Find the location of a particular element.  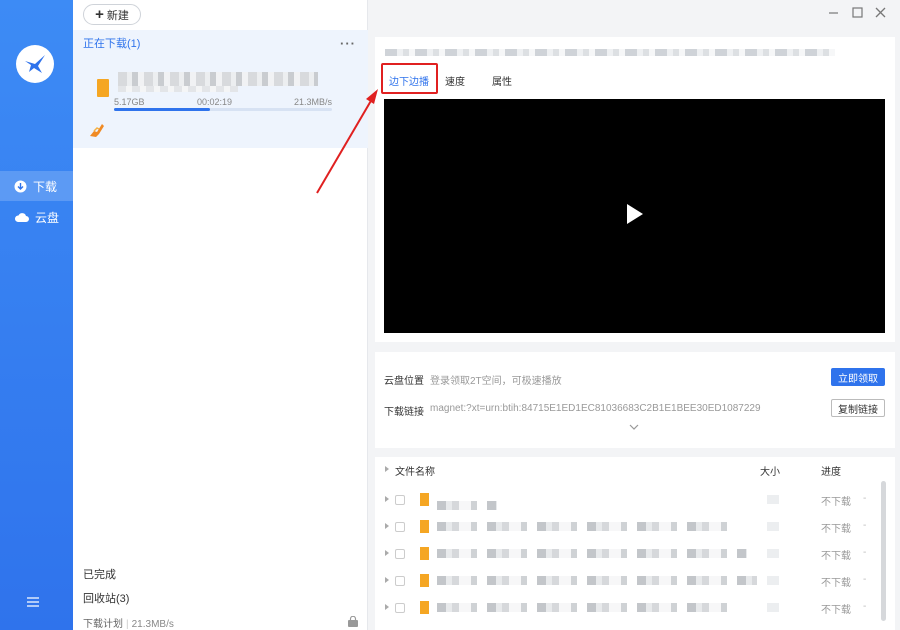

plus-icon: + is located at coordinates (99, 14).